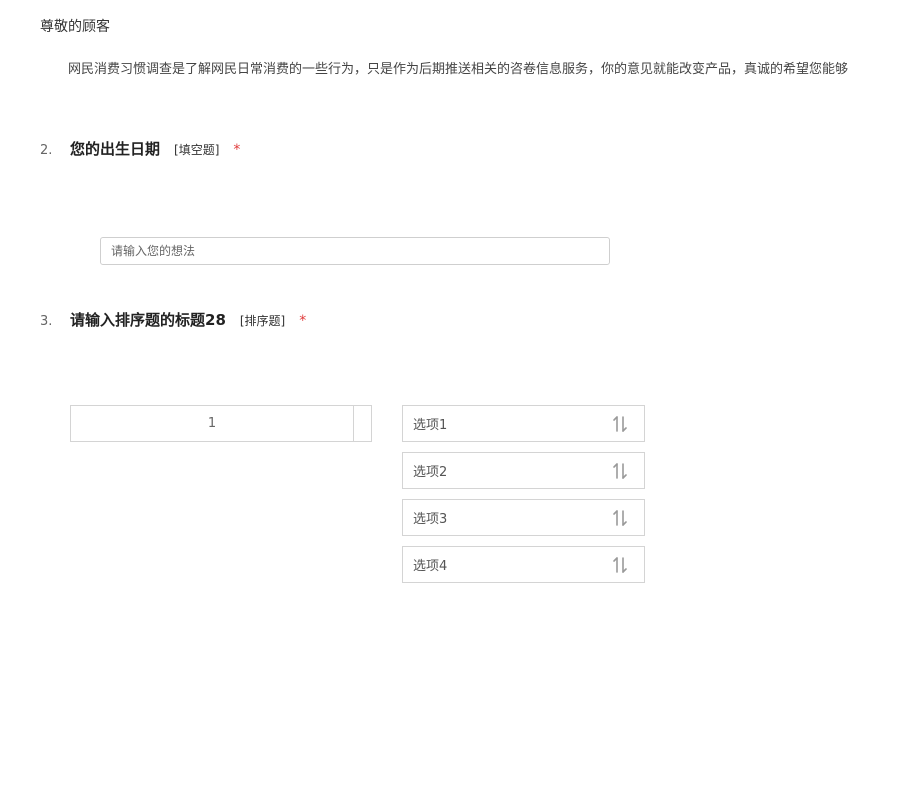 The width and height of the screenshot is (900, 800). Describe the element at coordinates (523, 470) in the screenshot. I see `rank-option-2: 选项2` at that location.